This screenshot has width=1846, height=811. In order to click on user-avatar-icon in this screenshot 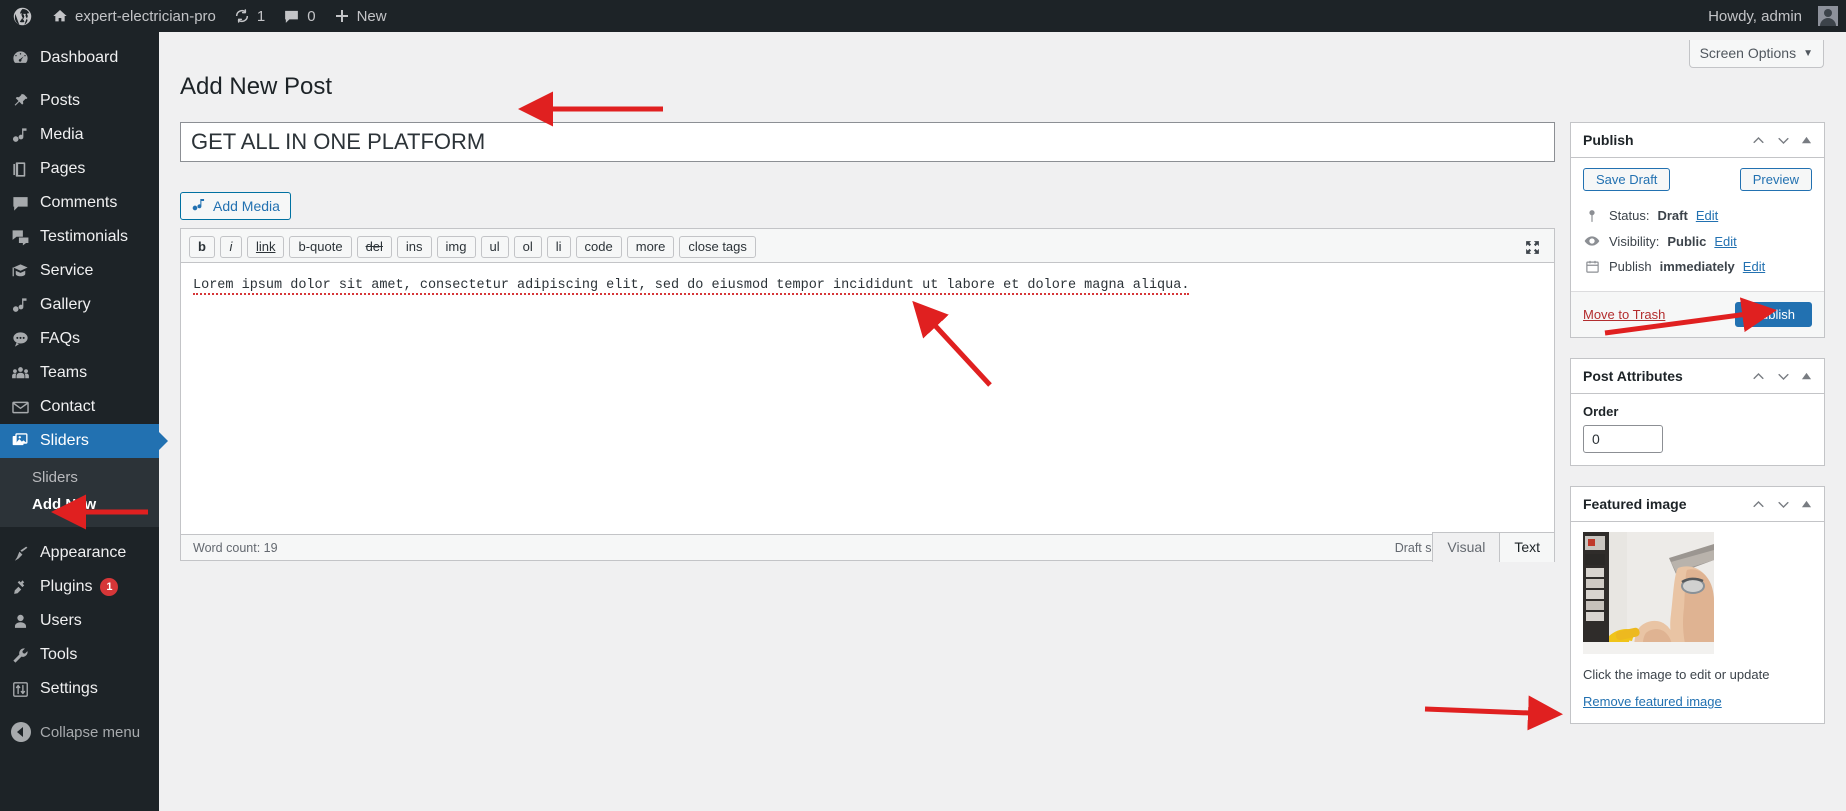, I will do `click(1828, 16)`.